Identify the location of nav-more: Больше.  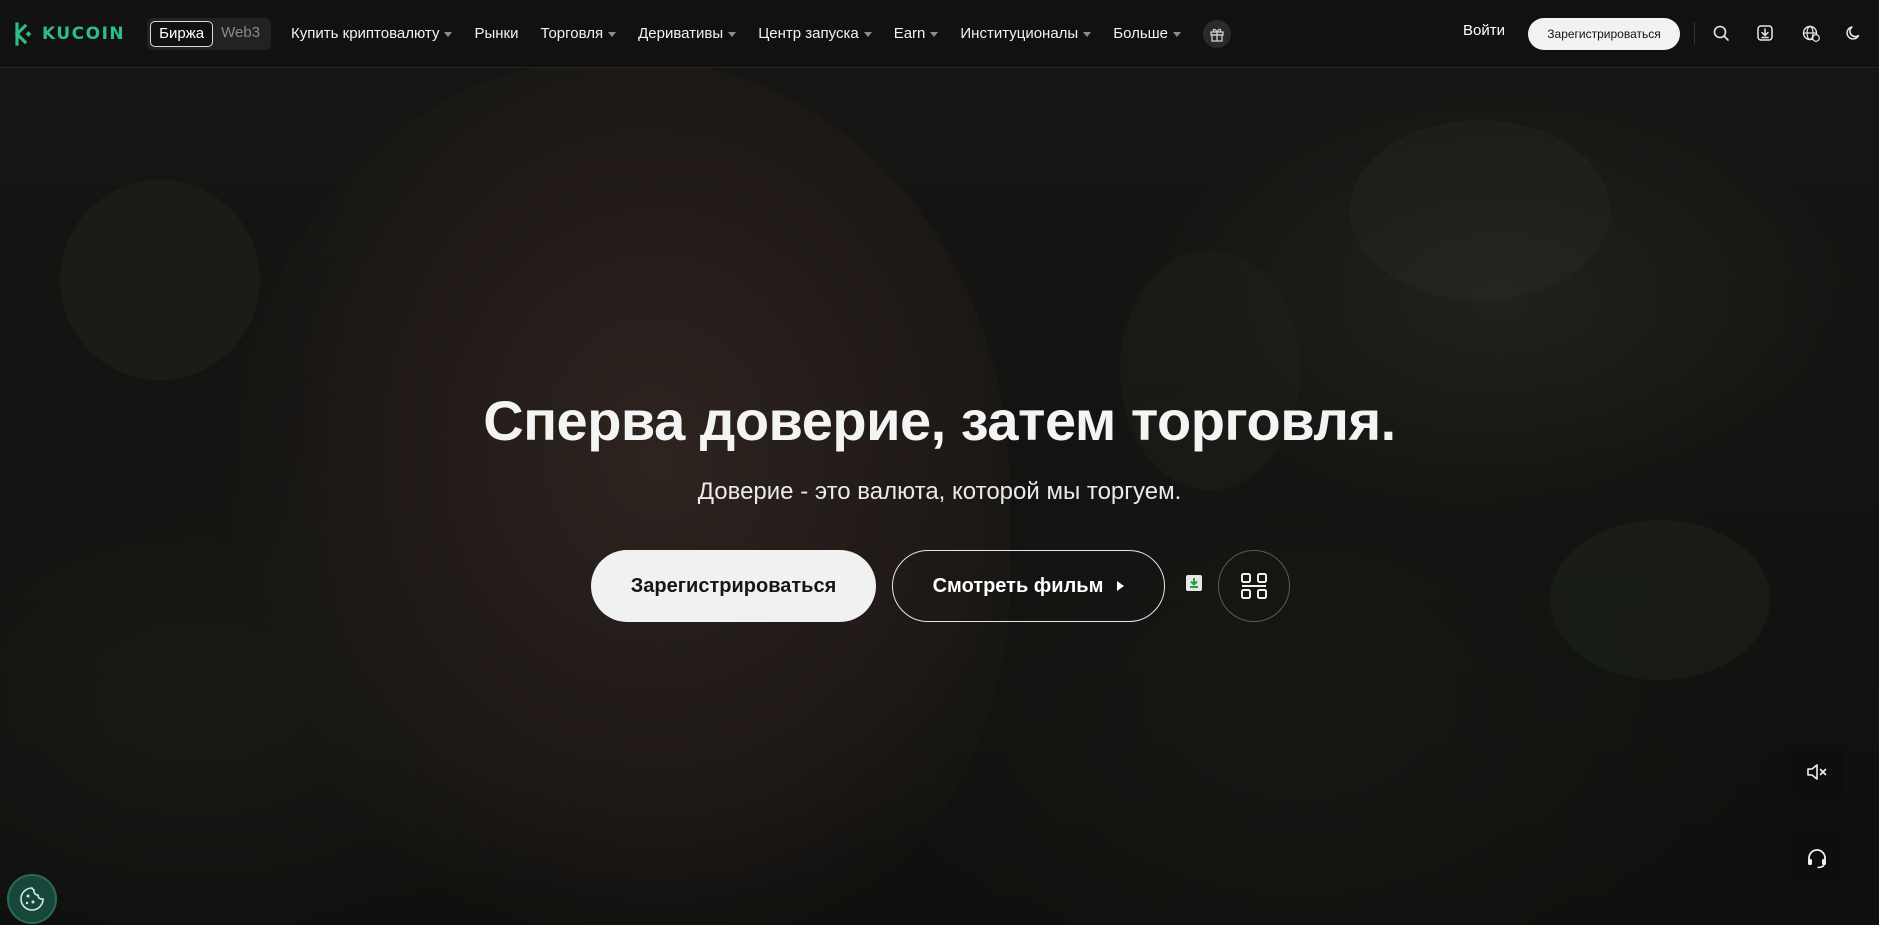
(1147, 33).